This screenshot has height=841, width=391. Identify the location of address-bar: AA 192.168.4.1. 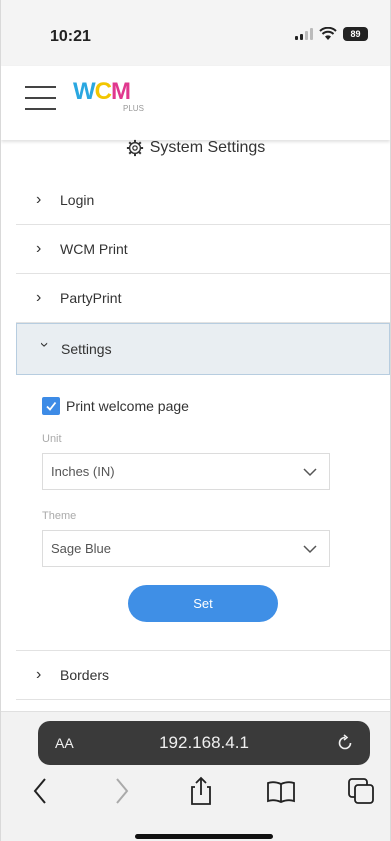
(204, 743).